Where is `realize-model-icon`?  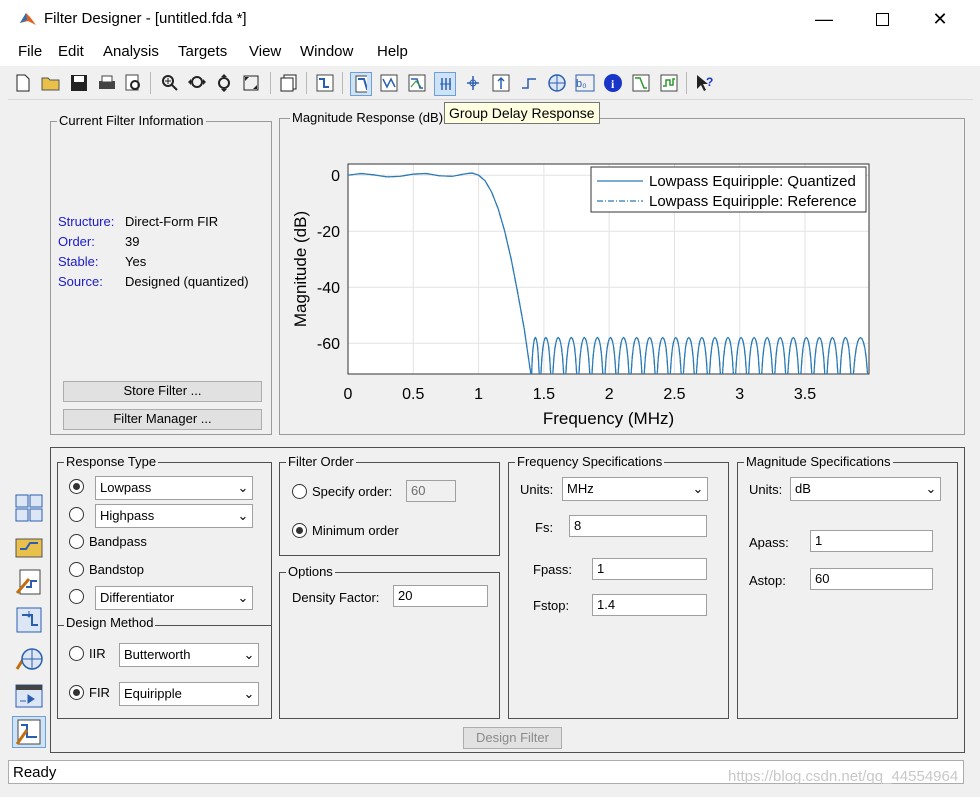 realize-model-icon is located at coordinates (29, 582).